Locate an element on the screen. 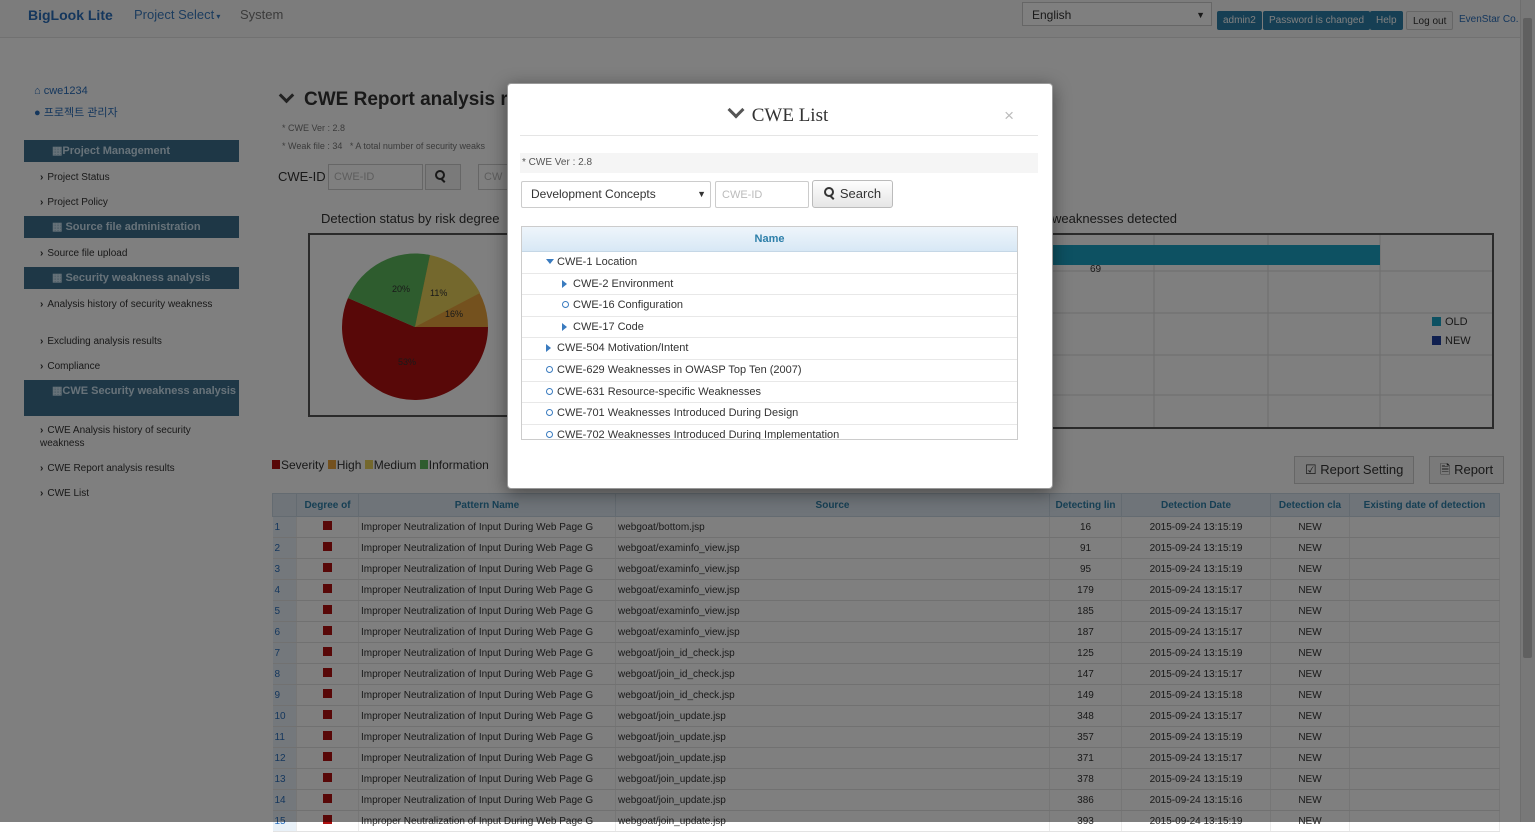 This screenshot has height=832, width=1535. tree-node: CWE-2 Environment is located at coordinates (769, 285).